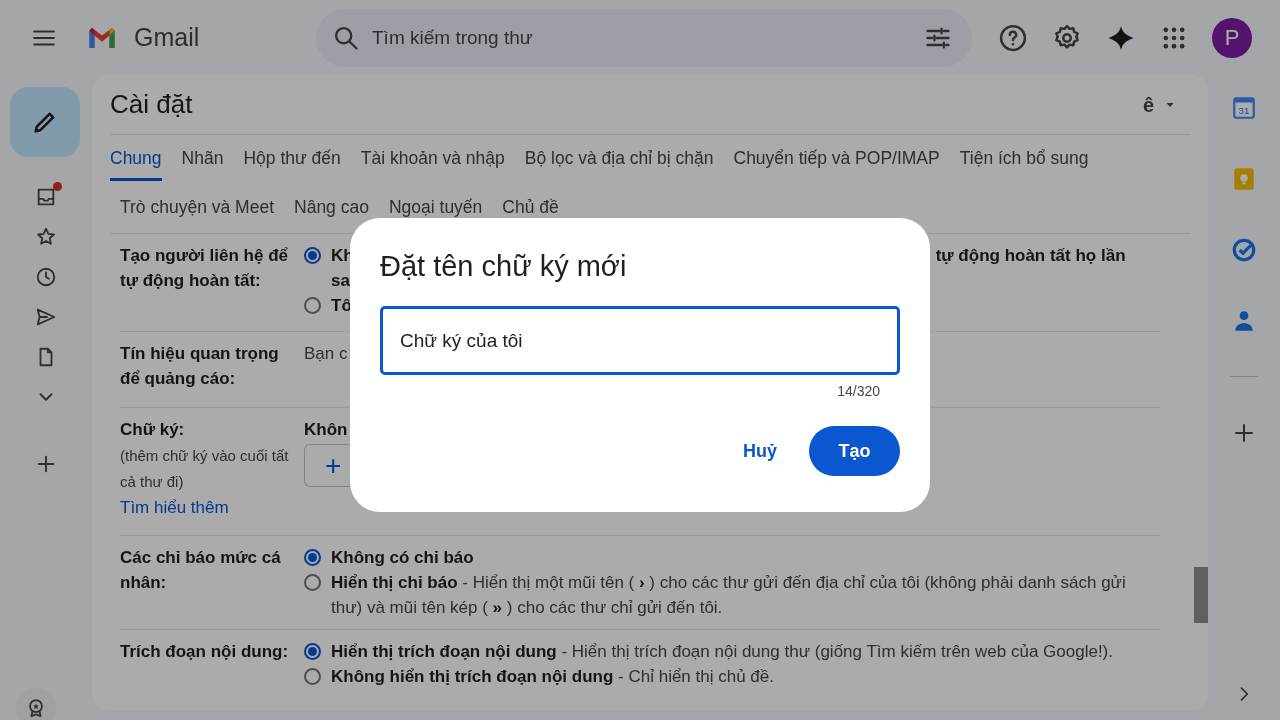 The height and width of the screenshot is (720, 1280). I want to click on input-tool-label: ê, so click(1148, 105).